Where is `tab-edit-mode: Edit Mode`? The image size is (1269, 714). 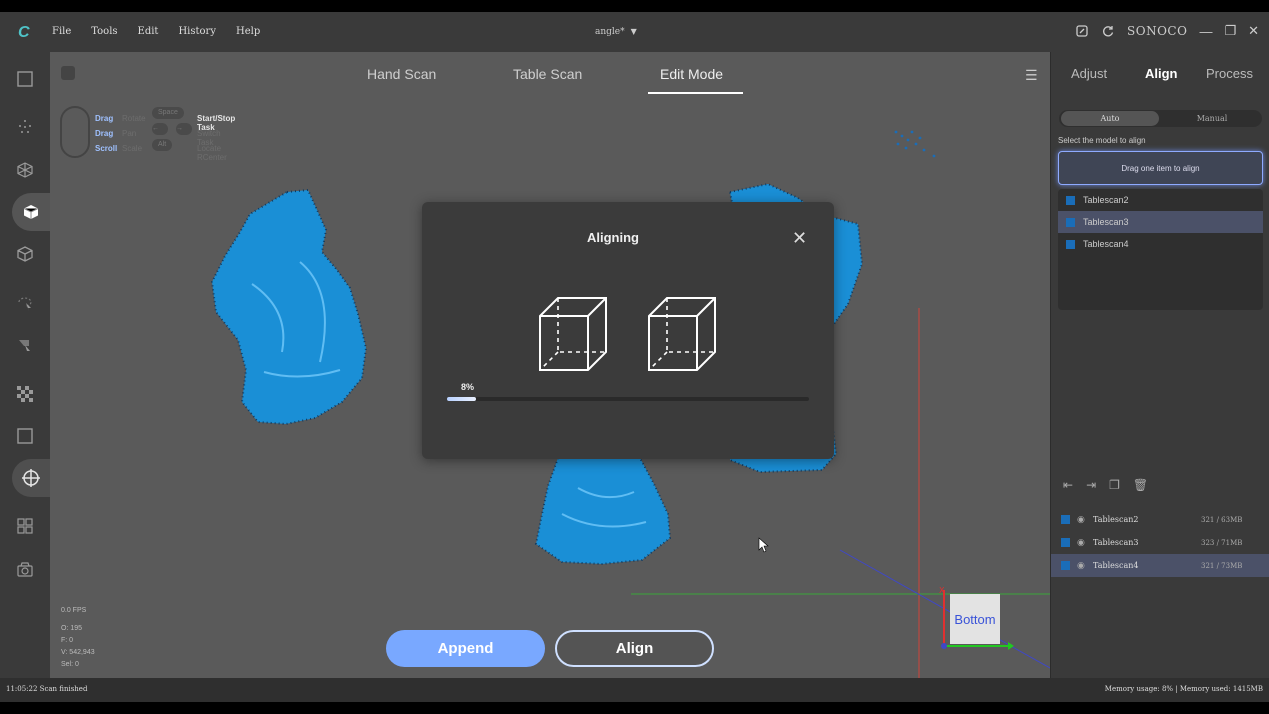
tab-edit-mode: Edit Mode is located at coordinates (691, 74).